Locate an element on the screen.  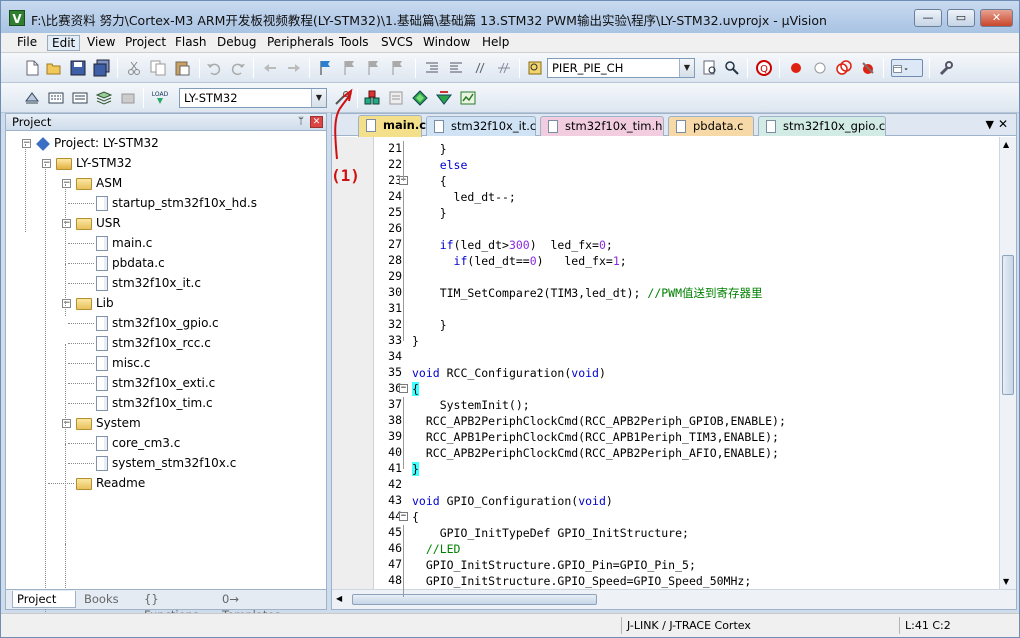
clear-bookmarks-icon is located at coordinates (398, 68).